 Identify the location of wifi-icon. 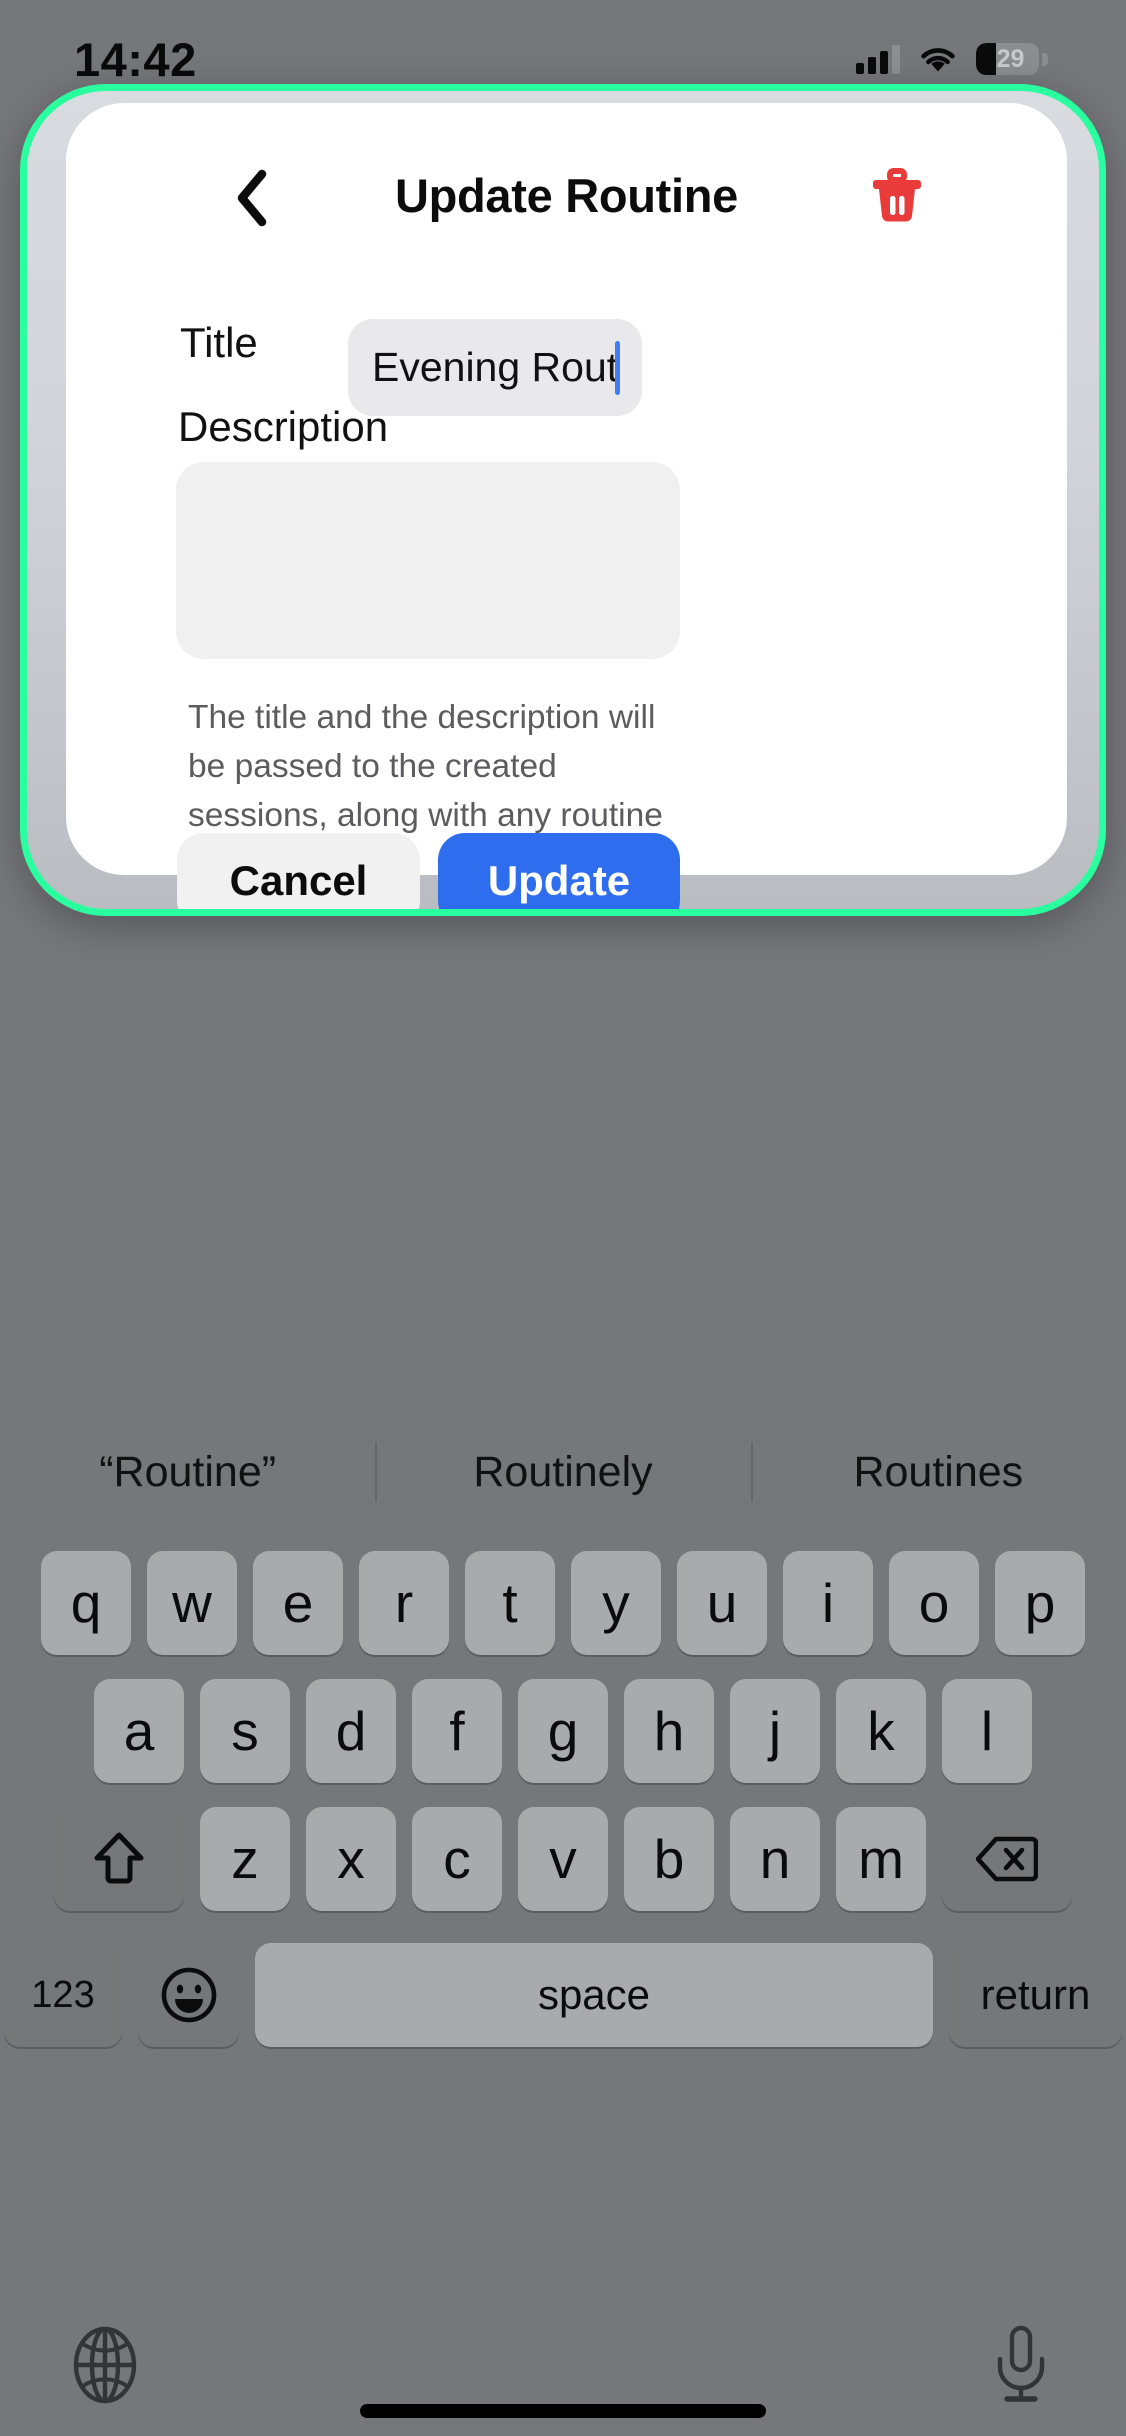
(938, 60).